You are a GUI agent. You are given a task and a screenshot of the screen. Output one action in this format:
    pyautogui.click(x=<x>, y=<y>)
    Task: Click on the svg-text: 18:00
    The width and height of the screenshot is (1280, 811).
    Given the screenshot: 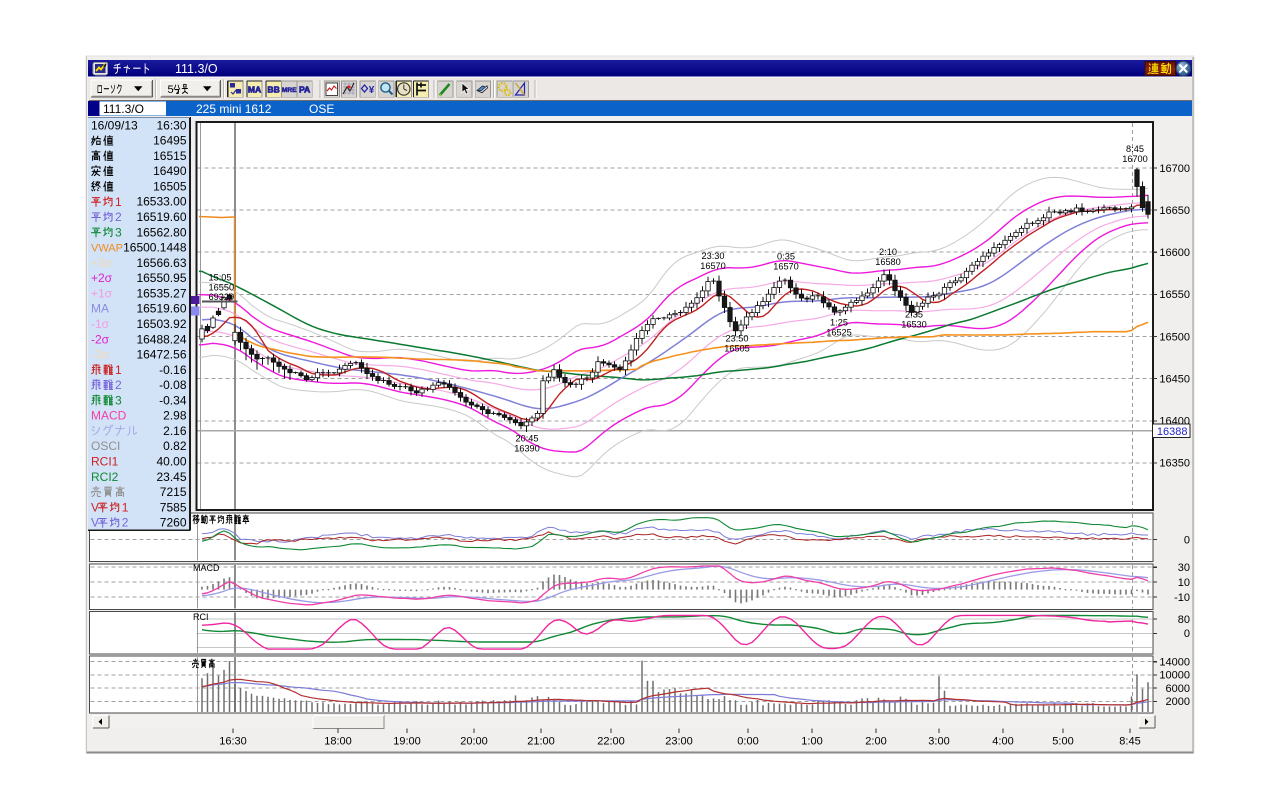 What is the action you would take?
    pyautogui.click(x=338, y=742)
    